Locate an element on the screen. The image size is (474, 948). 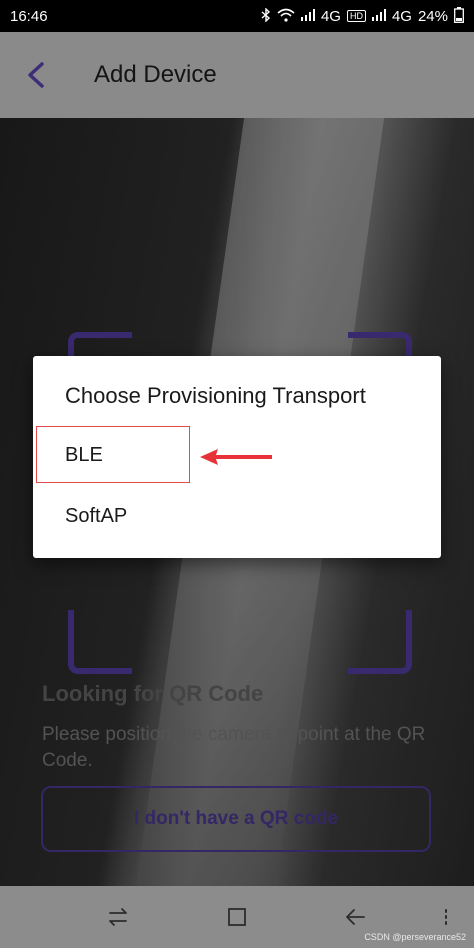
menu-icon is located at coordinates (446, 917).